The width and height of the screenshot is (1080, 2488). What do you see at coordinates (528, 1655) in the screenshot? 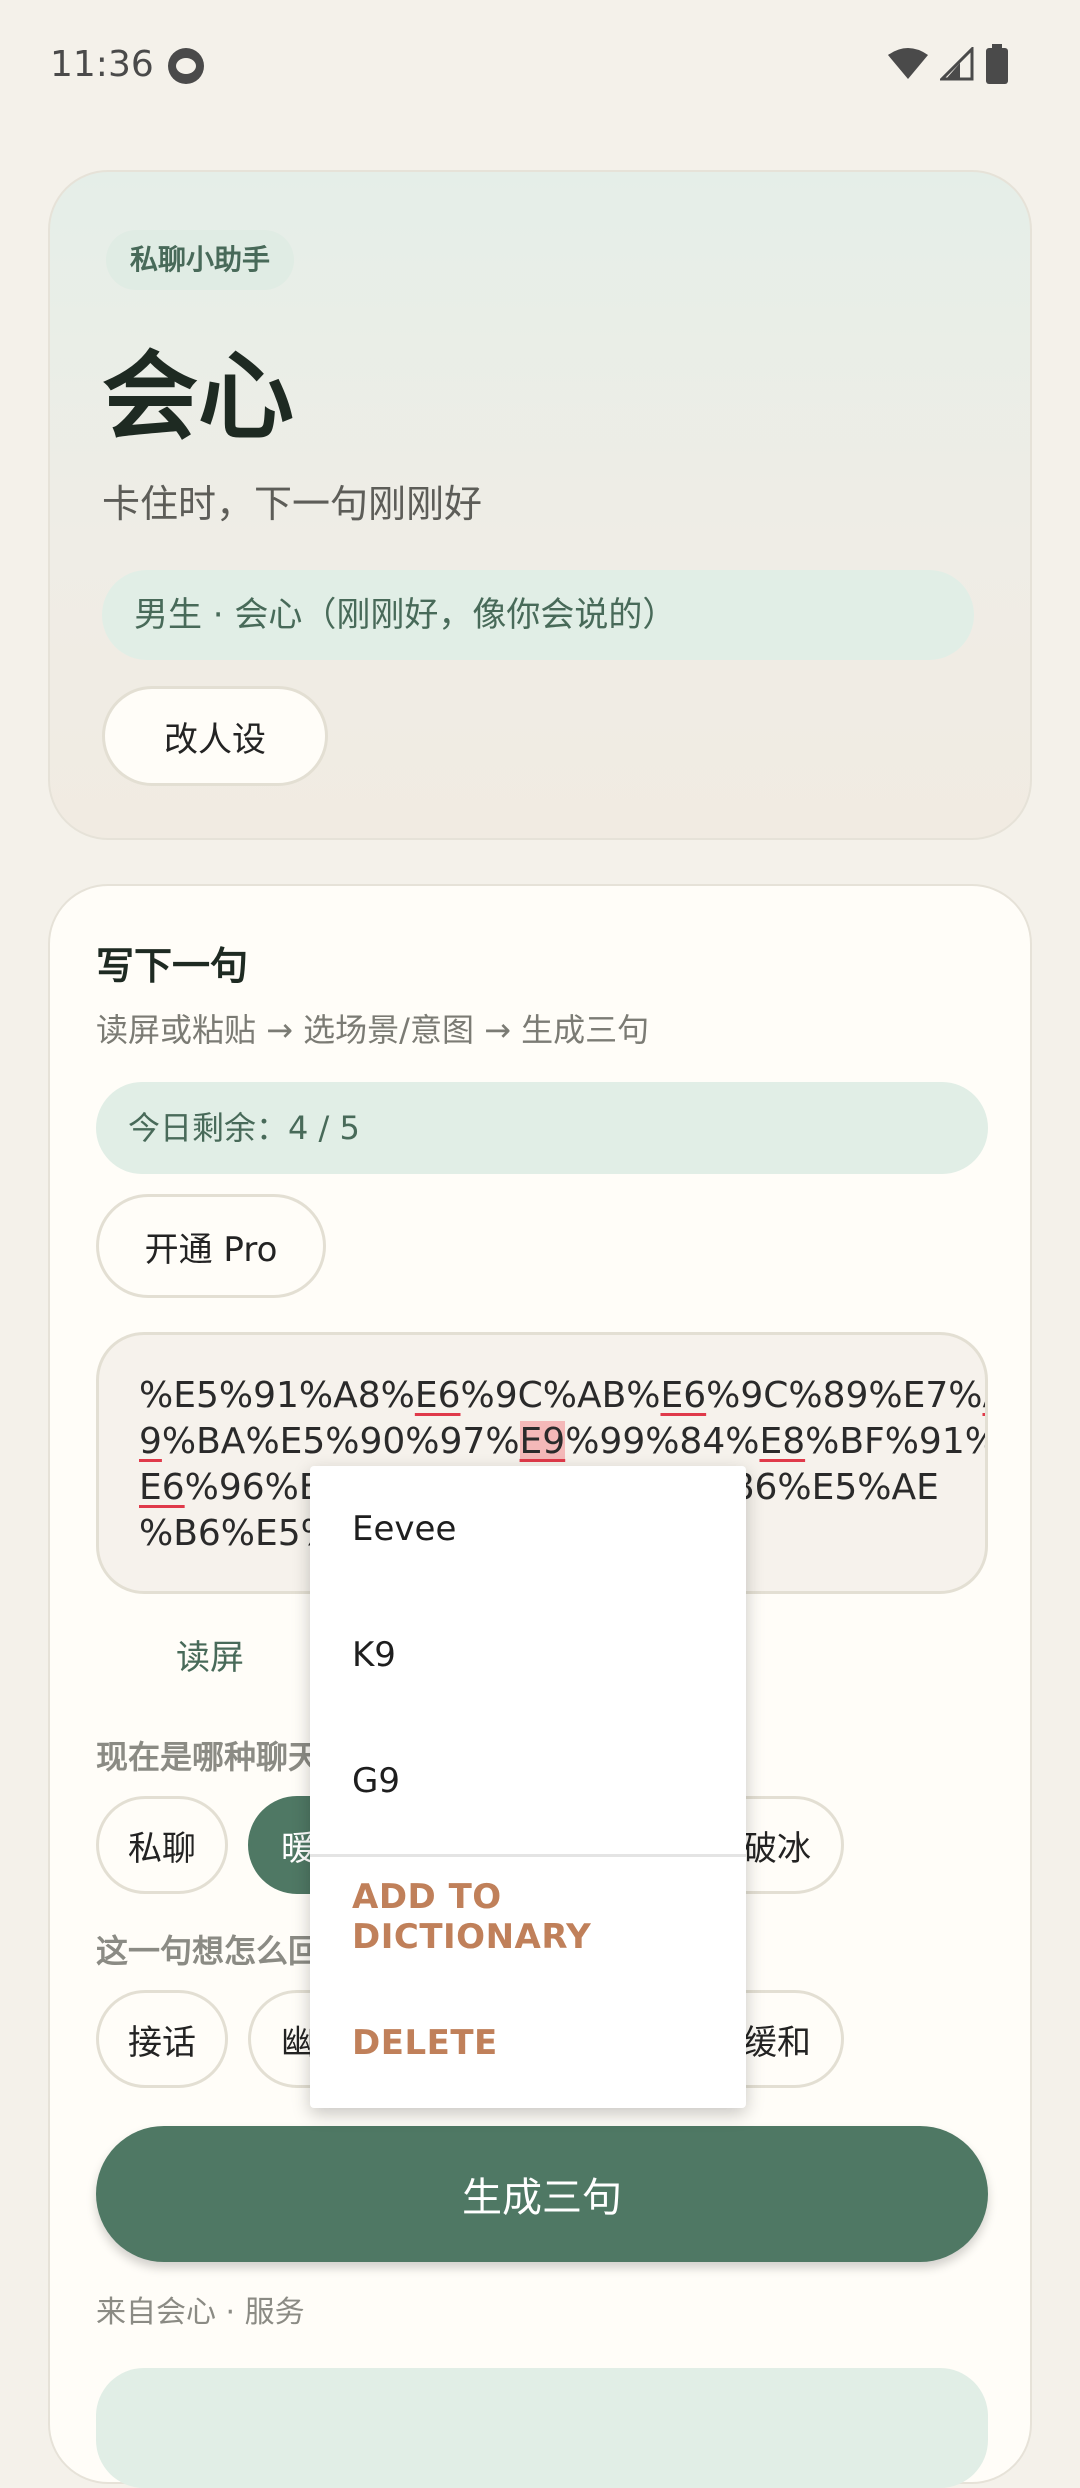
I see `suggestion-item: K9` at bounding box center [528, 1655].